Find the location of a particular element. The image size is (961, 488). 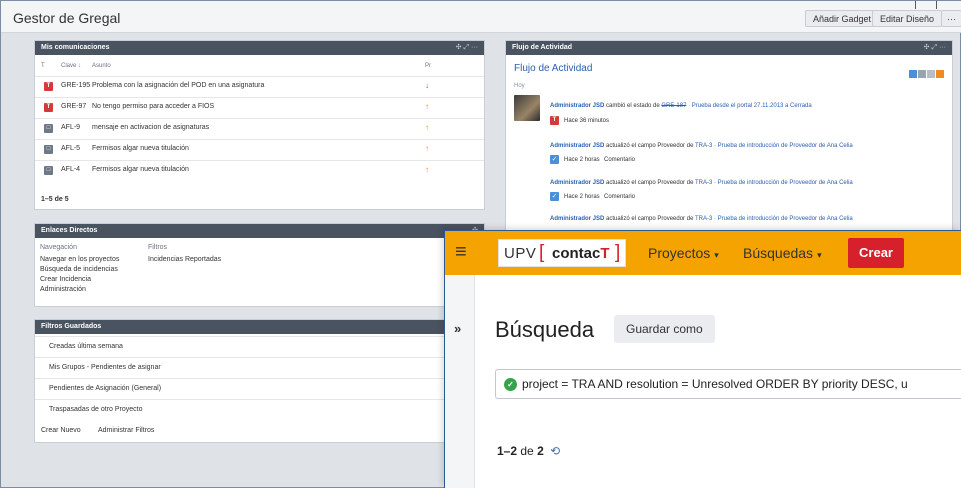

filter-icon is located at coordinates (913, 74).